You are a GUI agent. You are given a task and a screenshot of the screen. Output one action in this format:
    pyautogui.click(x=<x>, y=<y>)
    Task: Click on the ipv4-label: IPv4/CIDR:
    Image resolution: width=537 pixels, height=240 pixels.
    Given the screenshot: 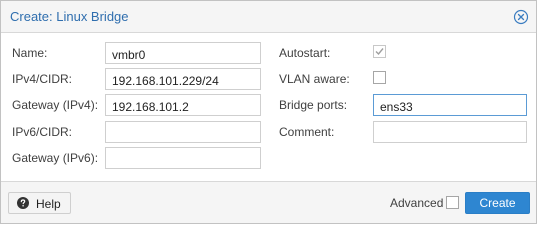 What is the action you would take?
    pyautogui.click(x=42, y=79)
    